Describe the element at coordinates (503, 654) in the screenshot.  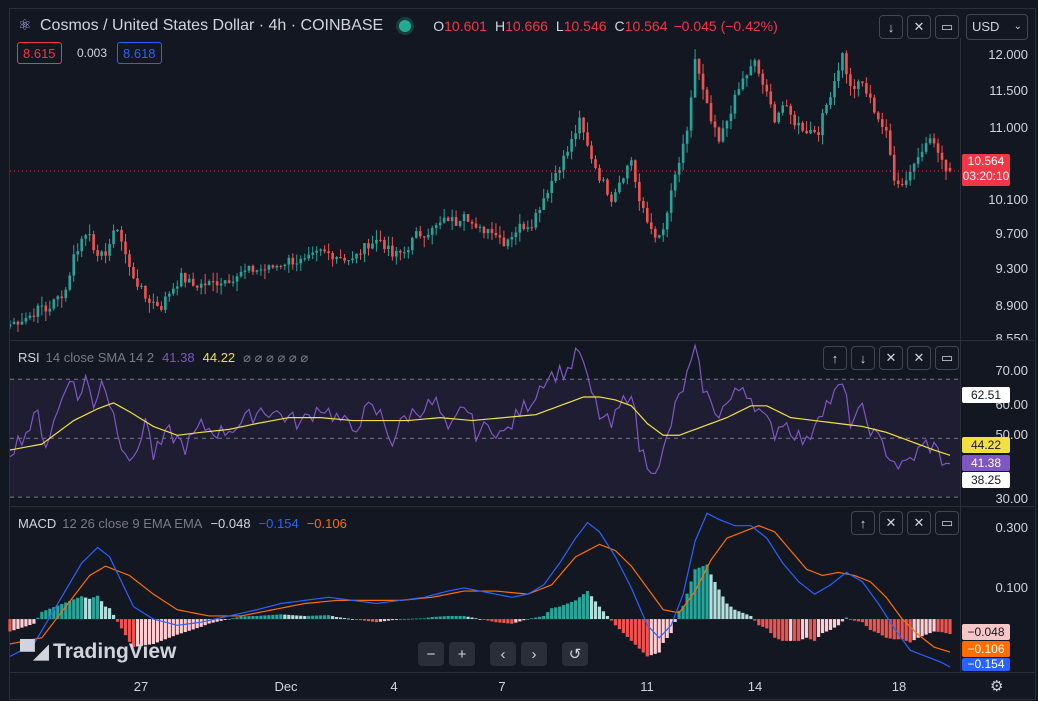
I see `scroll-left-button: ‹` at that location.